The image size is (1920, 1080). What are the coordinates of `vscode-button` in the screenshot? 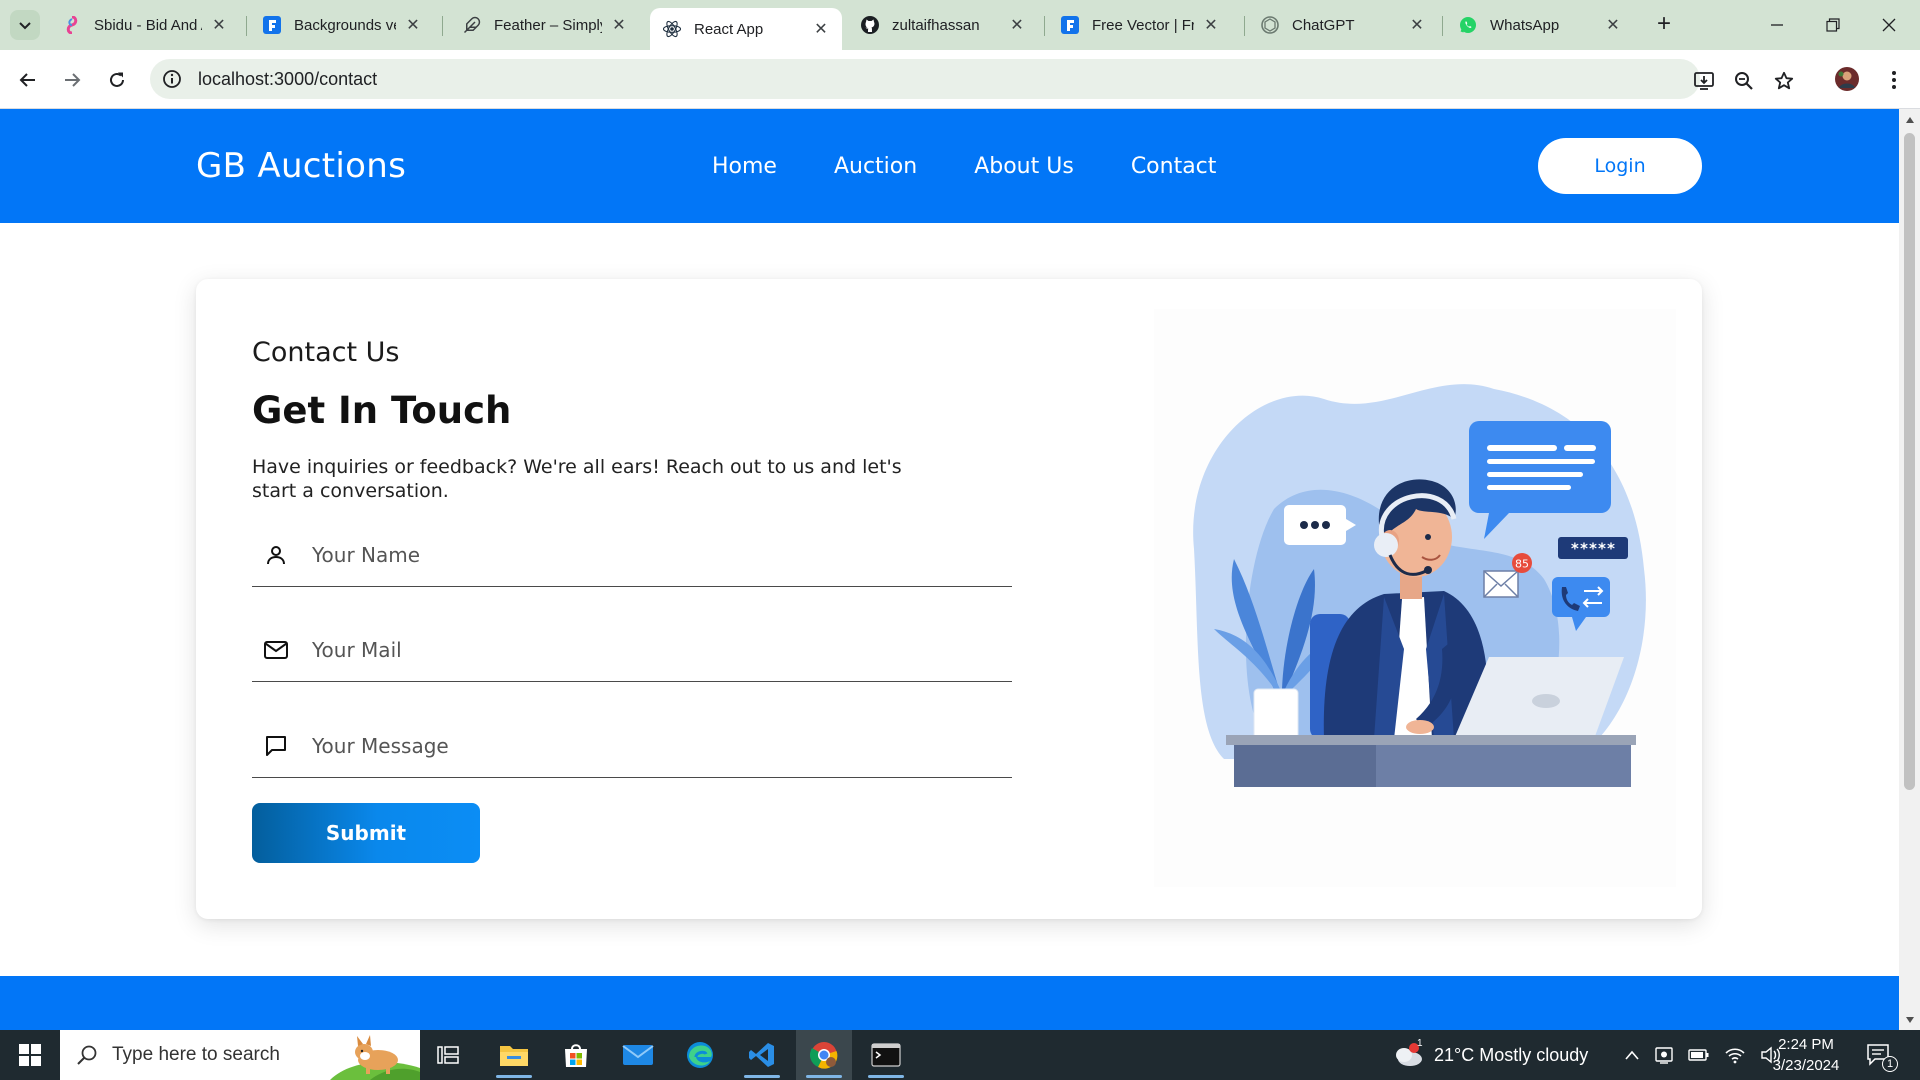 It's located at (762, 1055).